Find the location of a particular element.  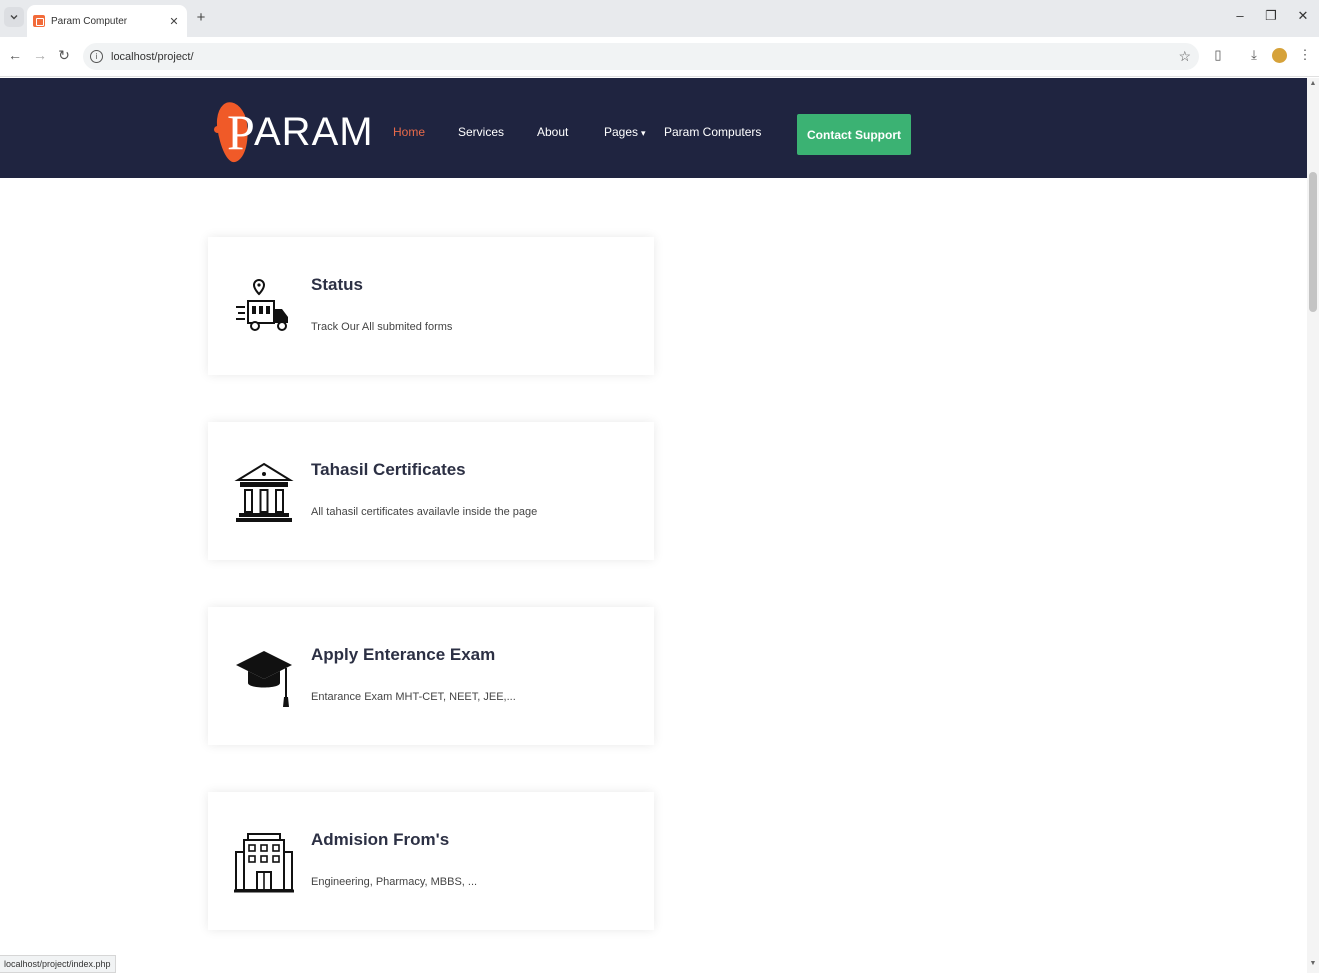

download-icon: ⤓ is located at coordinates (1254, 55).